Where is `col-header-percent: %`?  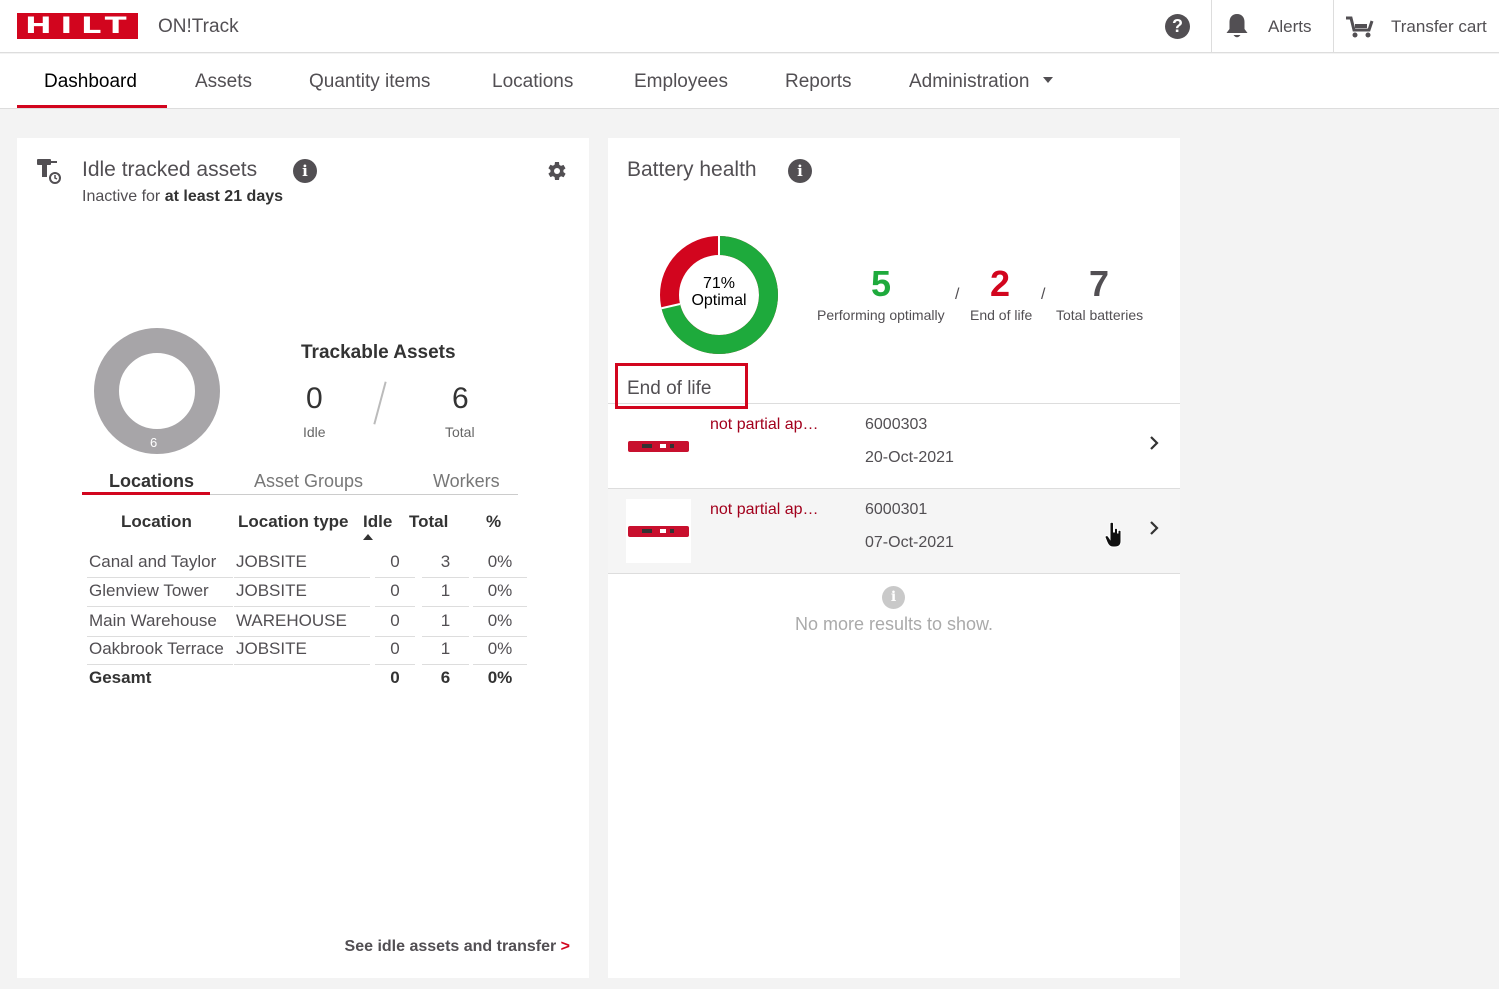 col-header-percent: % is located at coordinates (493, 522).